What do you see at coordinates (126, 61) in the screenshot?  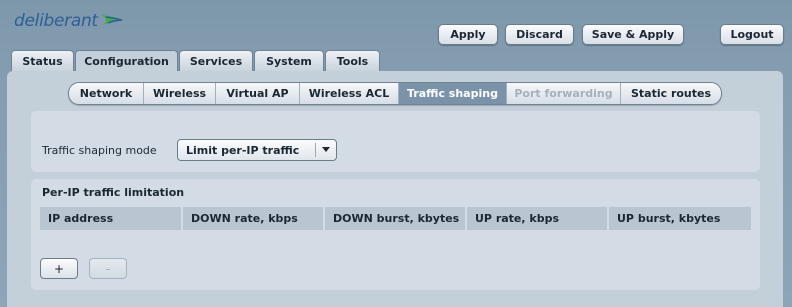 I see `tab-configuration: Configuration` at bounding box center [126, 61].